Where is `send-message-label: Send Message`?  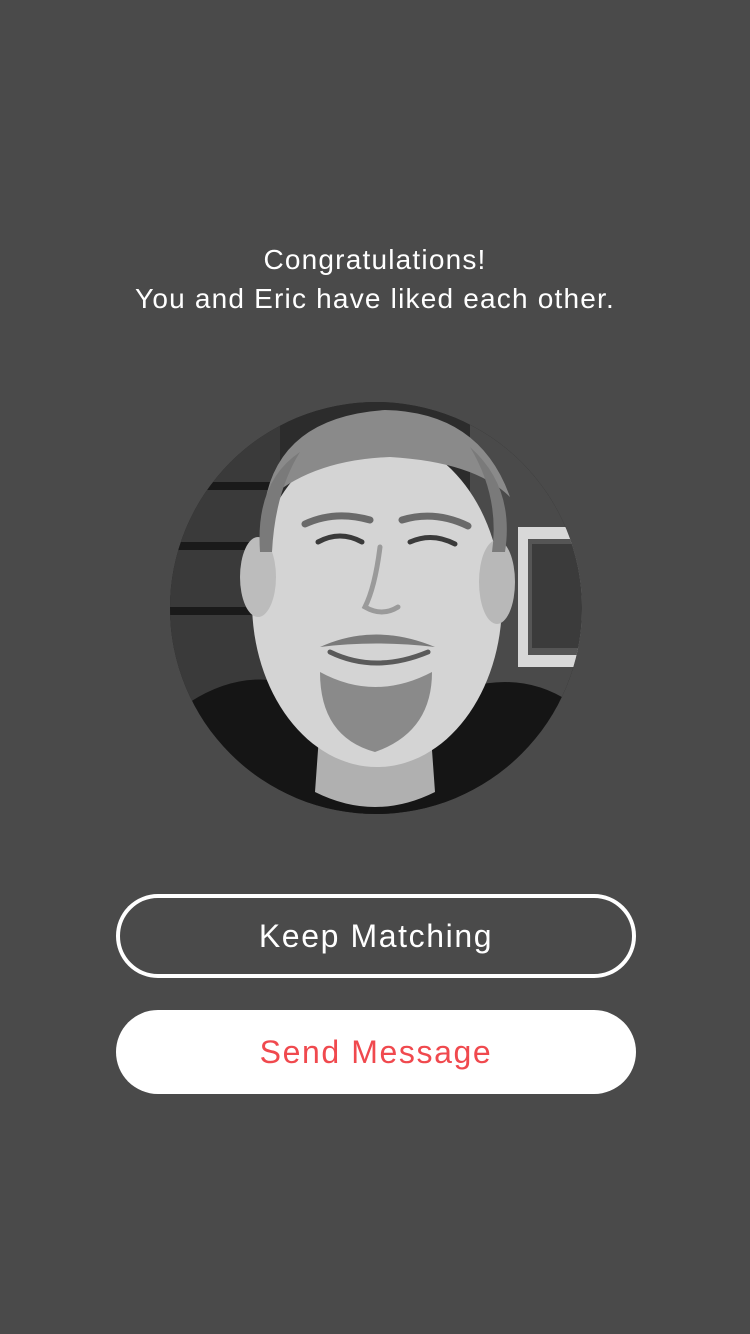 send-message-label: Send Message is located at coordinates (376, 1051).